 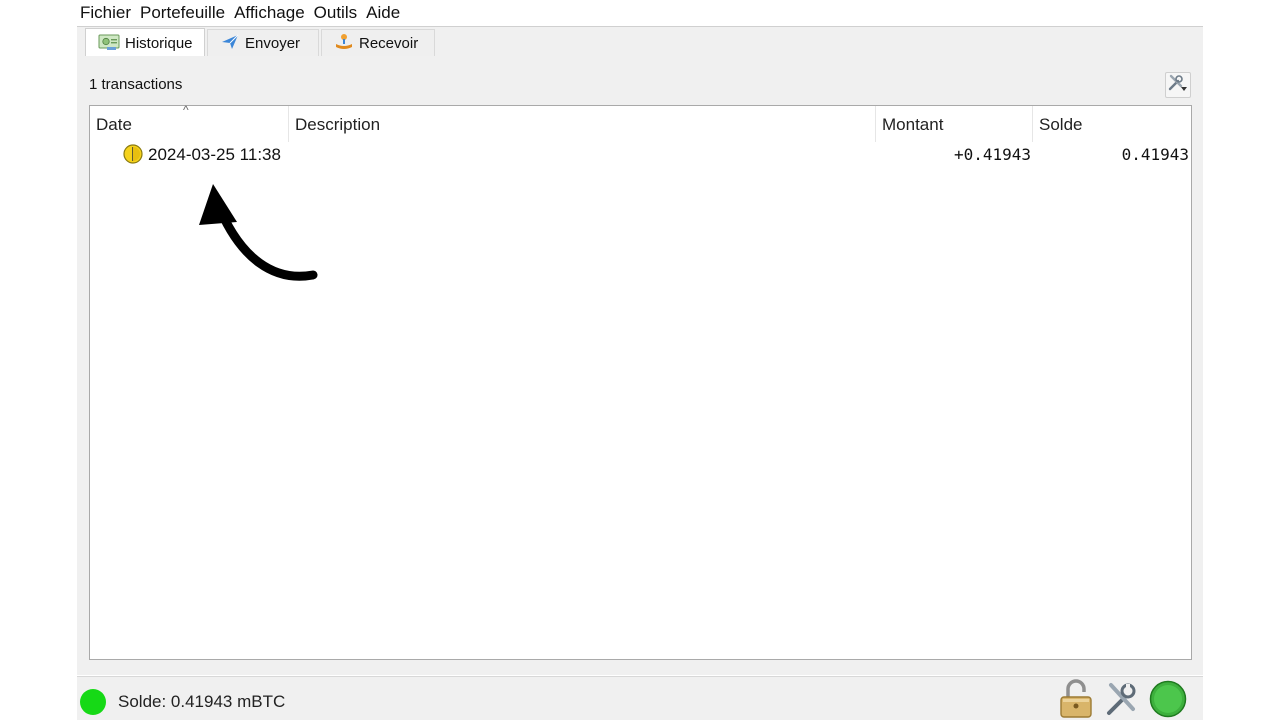 I want to click on preferences-button, so click(x=1122, y=700).